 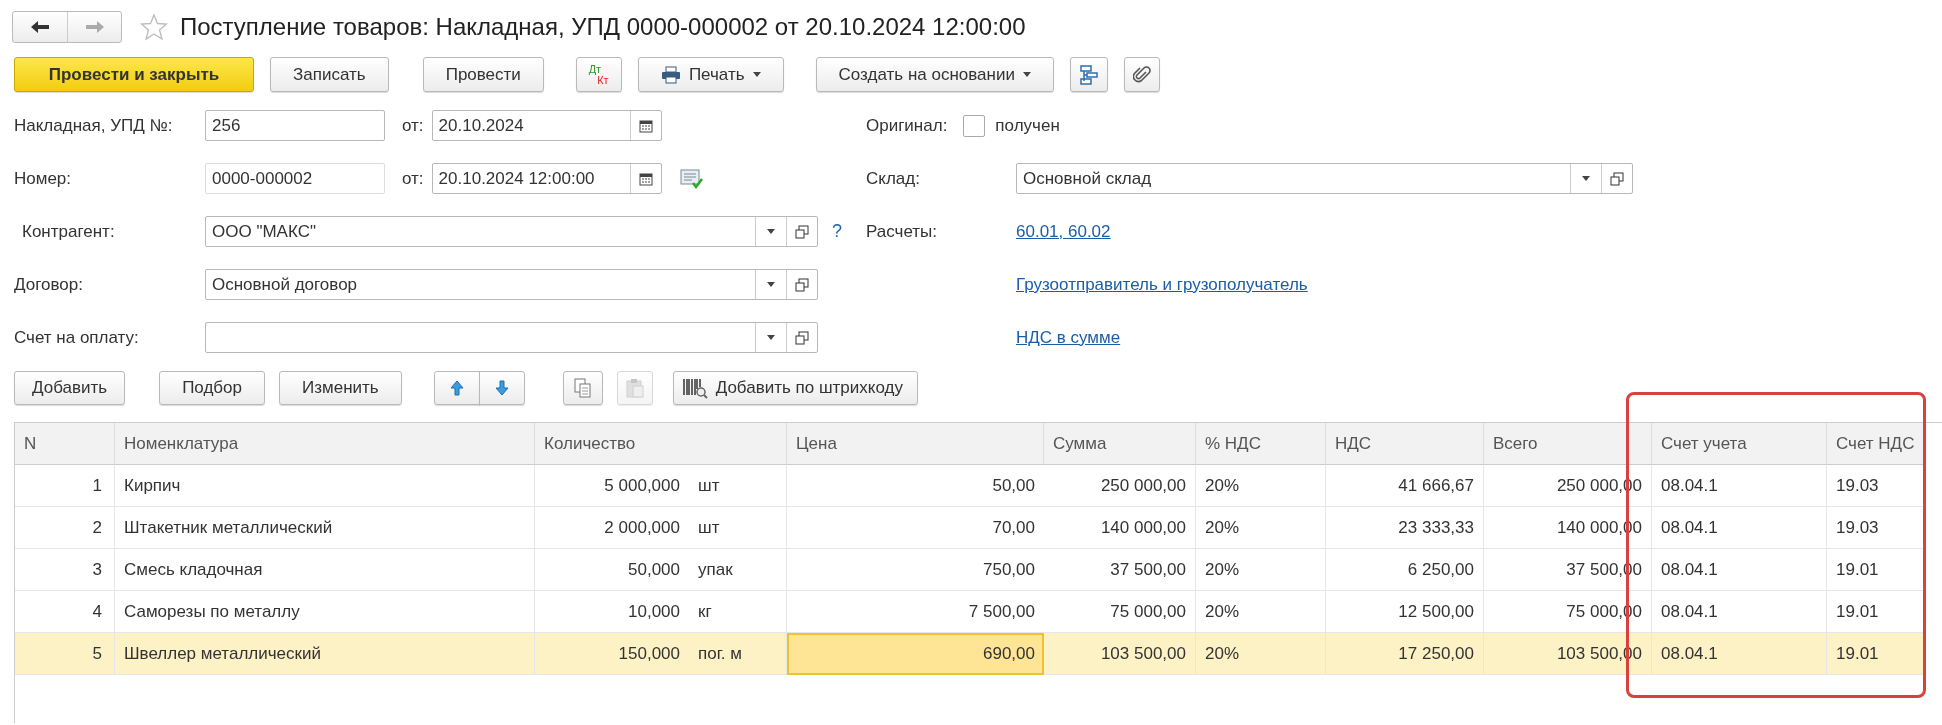 What do you see at coordinates (1120, 528) in the screenshot?
I see `table-cell: 140 000,00` at bounding box center [1120, 528].